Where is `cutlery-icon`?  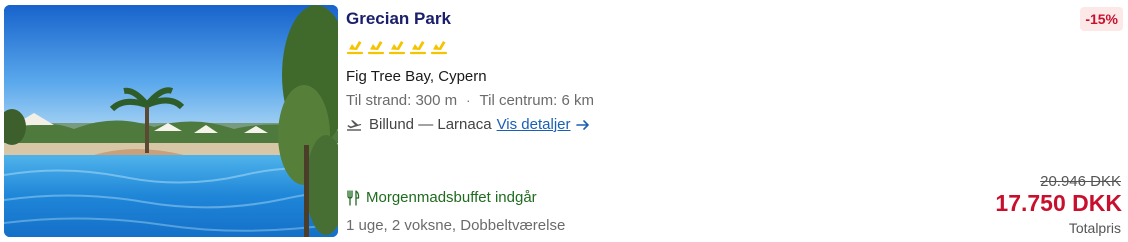 cutlery-icon is located at coordinates (353, 197).